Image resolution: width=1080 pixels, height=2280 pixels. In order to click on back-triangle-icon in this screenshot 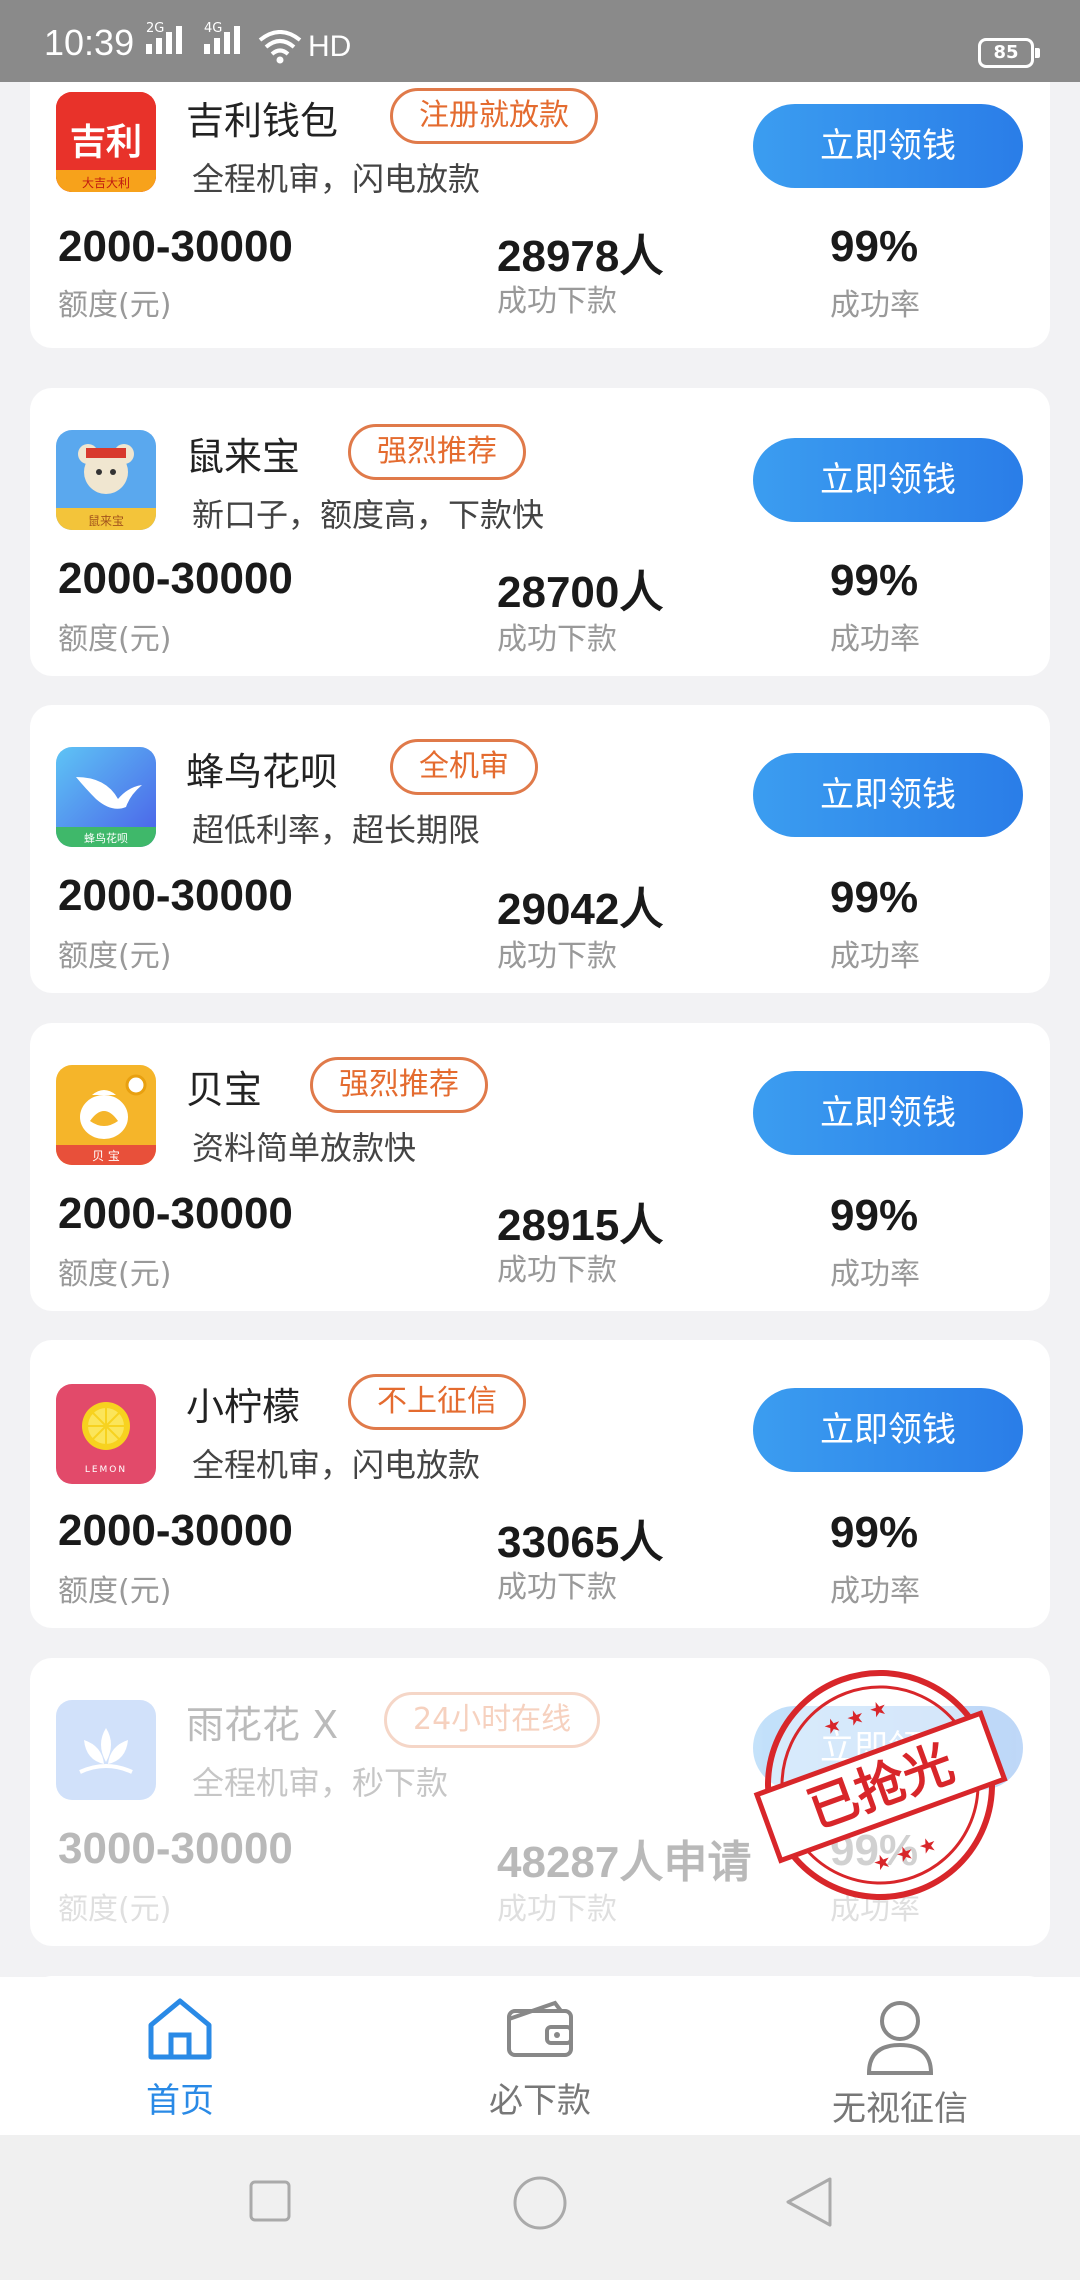, I will do `click(809, 2202)`.